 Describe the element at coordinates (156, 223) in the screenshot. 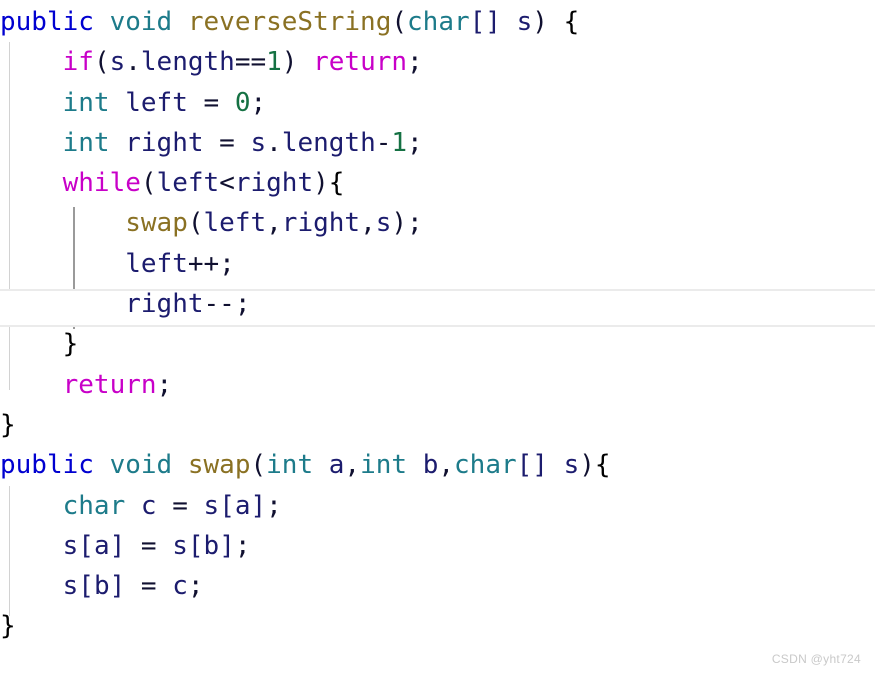

I see `code-token-method: swap` at that location.